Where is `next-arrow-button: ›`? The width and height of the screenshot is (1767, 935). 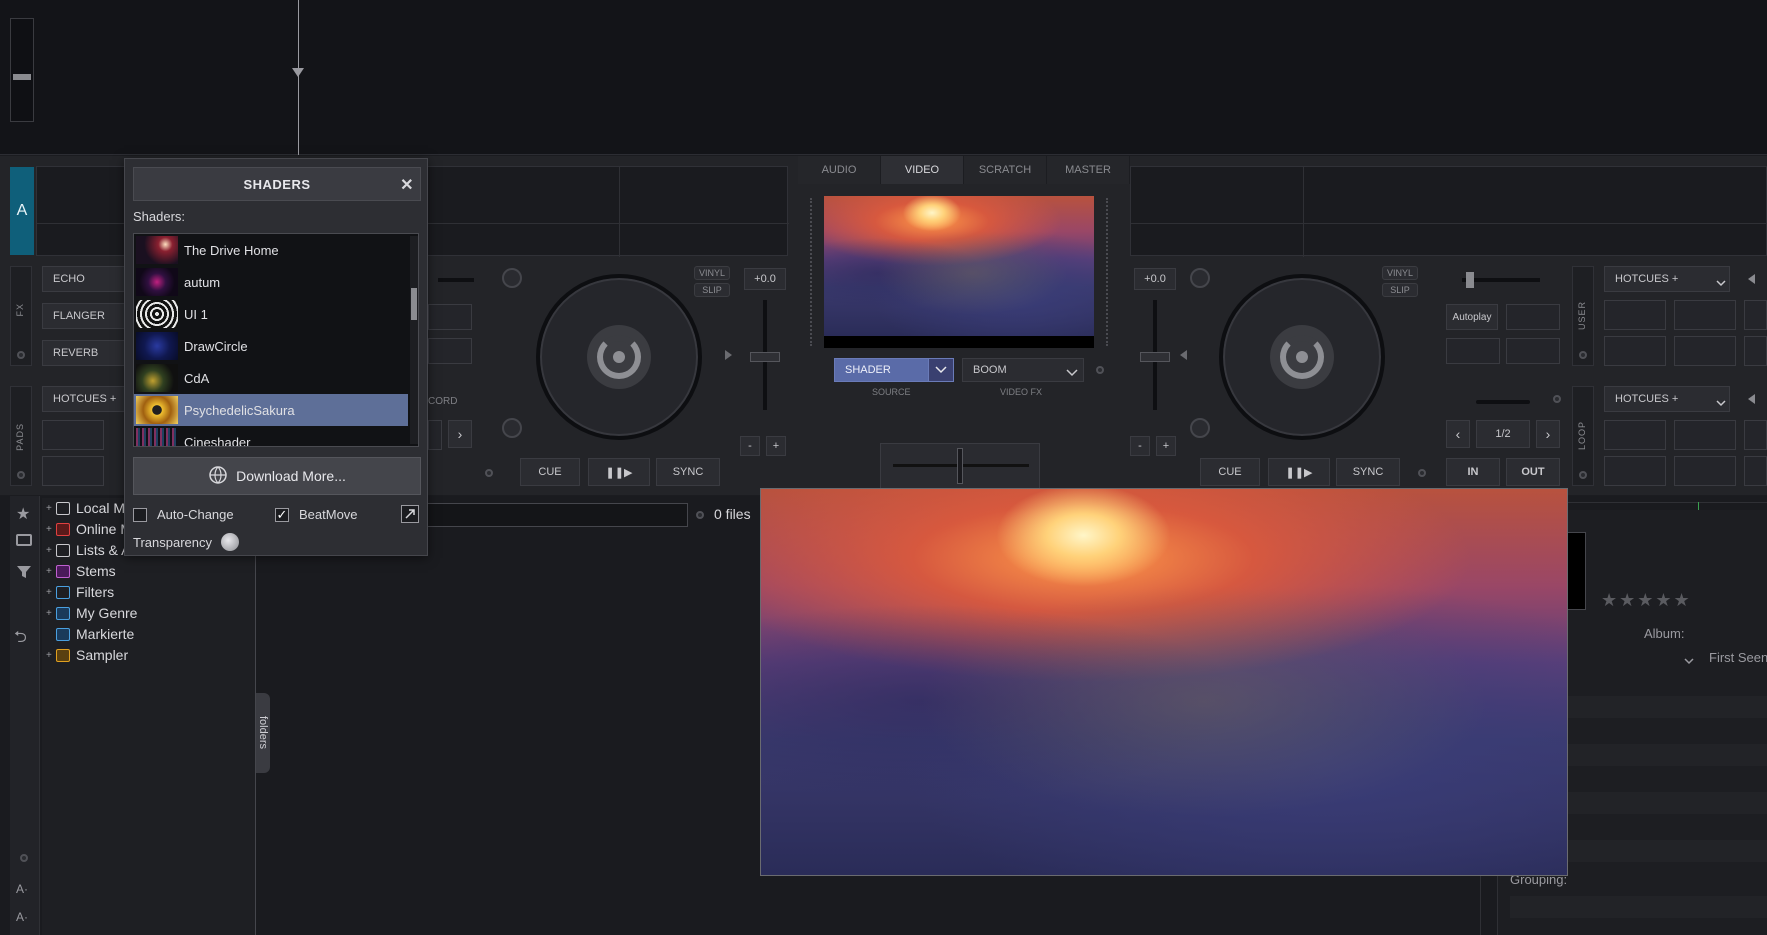 next-arrow-button: › is located at coordinates (460, 434).